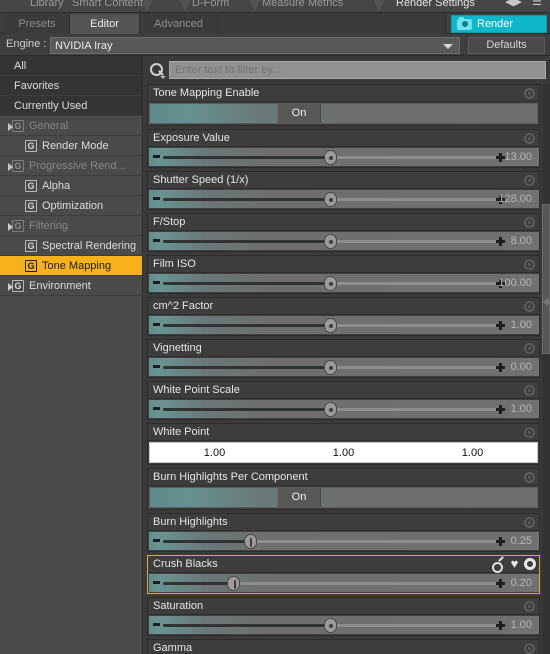 The height and width of the screenshot is (654, 550). I want to click on tab-advanced: Advanced, so click(179, 24).